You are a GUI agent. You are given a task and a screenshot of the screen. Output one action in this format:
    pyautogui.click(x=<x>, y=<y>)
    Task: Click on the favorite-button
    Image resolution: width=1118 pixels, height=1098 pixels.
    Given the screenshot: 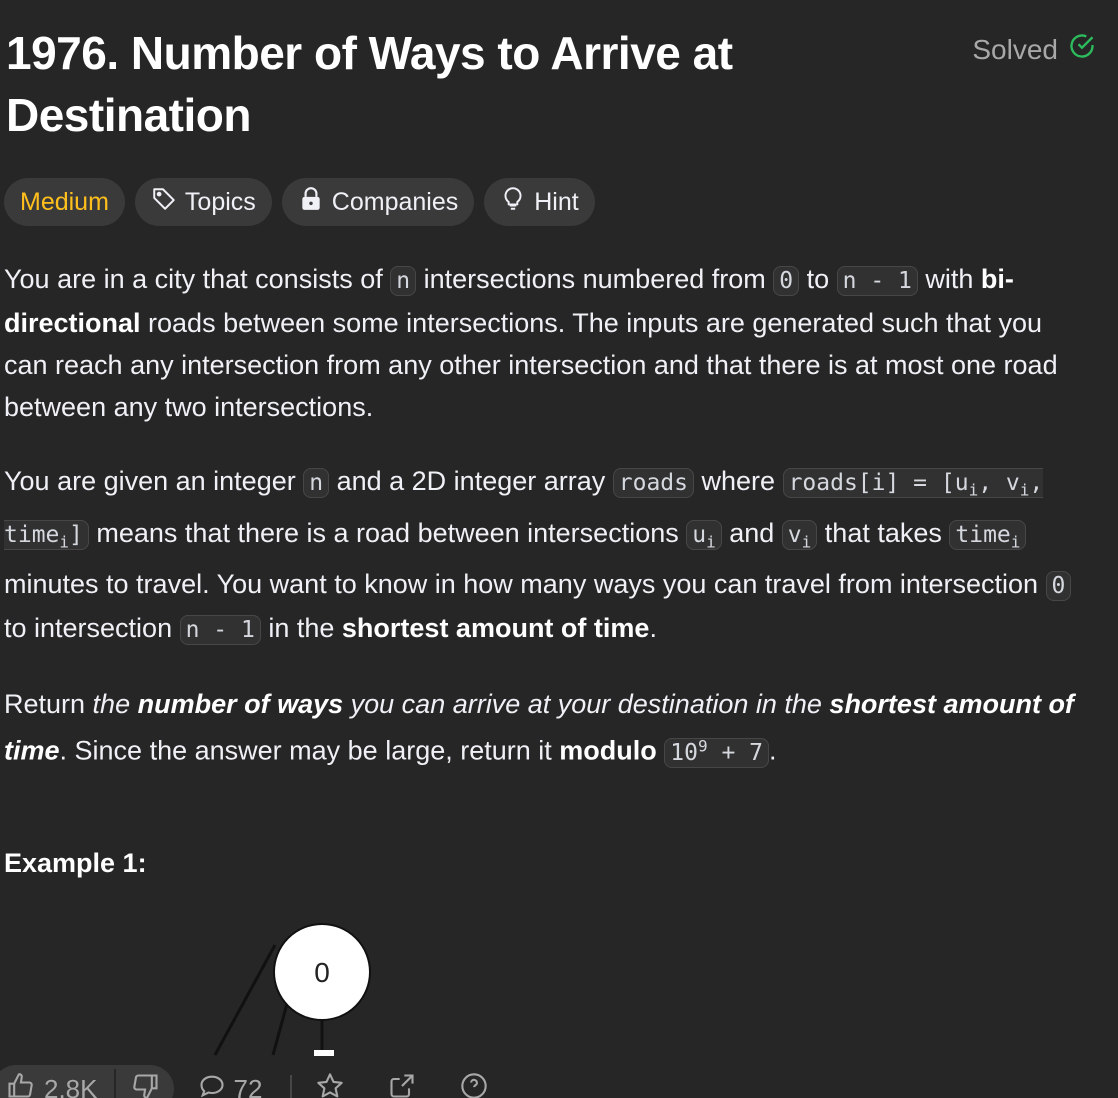 What is the action you would take?
    pyautogui.click(x=330, y=1085)
    